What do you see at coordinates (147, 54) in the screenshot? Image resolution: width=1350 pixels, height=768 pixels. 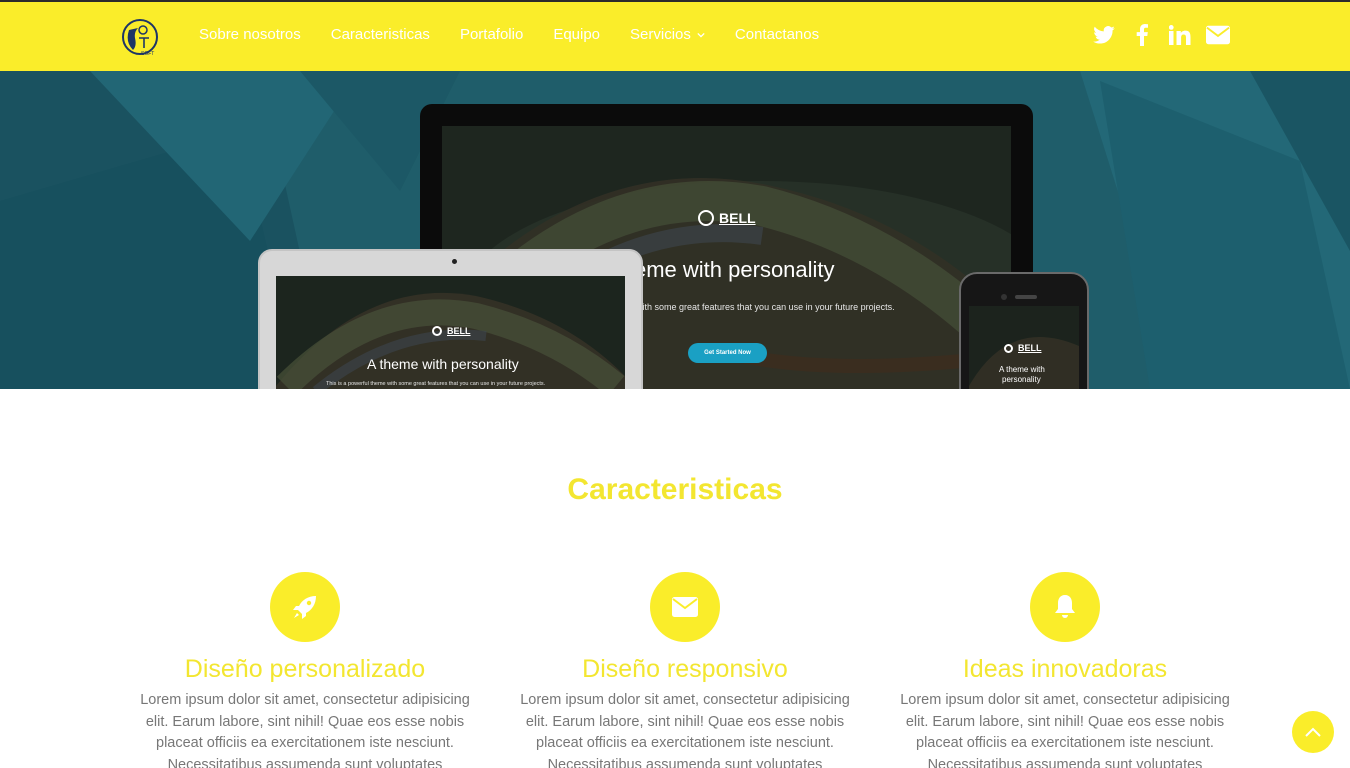 I see `svg-text: SOFT` at bounding box center [147, 54].